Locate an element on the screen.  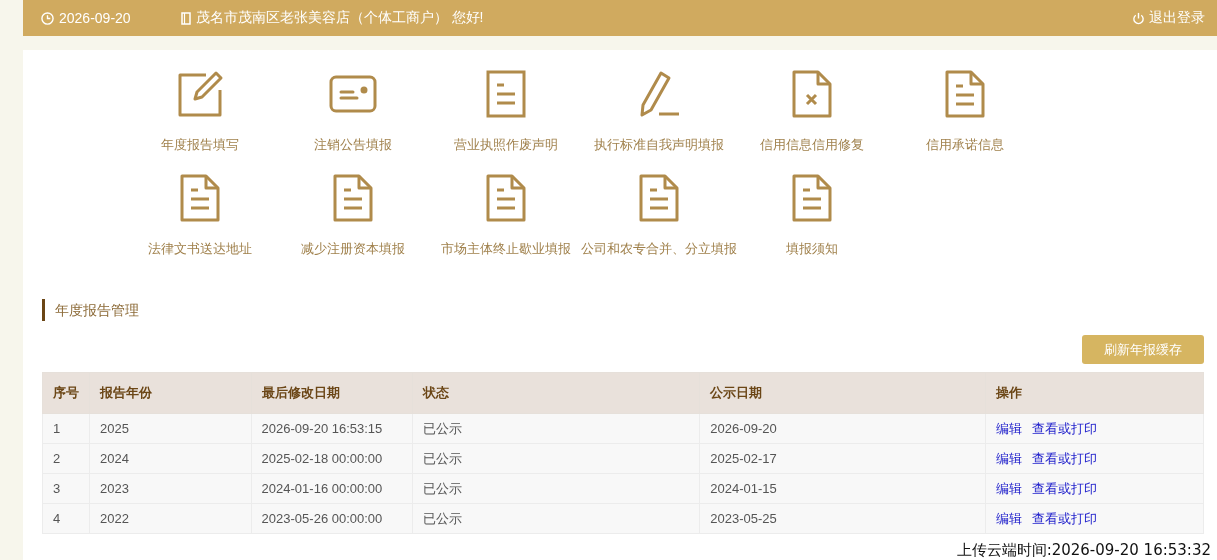
table-cell: 2024-01-15 is located at coordinates (842, 488).